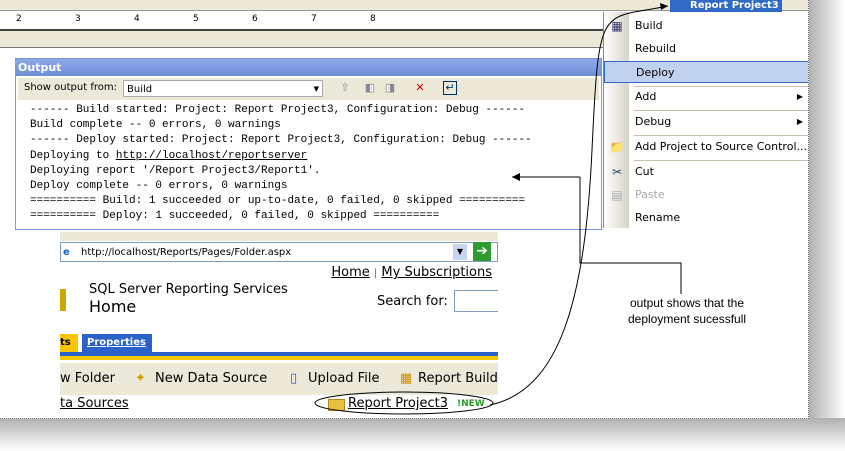 The height and width of the screenshot is (451, 845). Describe the element at coordinates (687, 319) in the screenshot. I see `callout-line: deployment sucessfull` at that location.